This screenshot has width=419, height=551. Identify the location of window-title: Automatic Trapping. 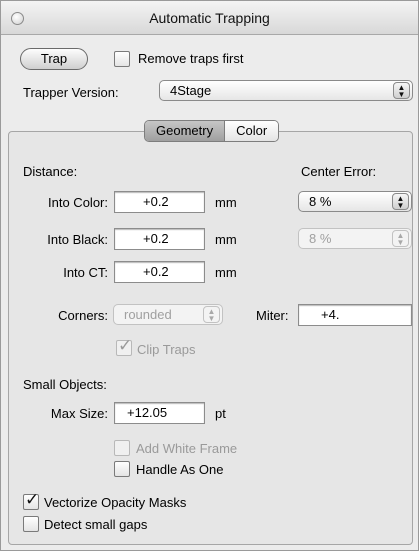
(209, 18).